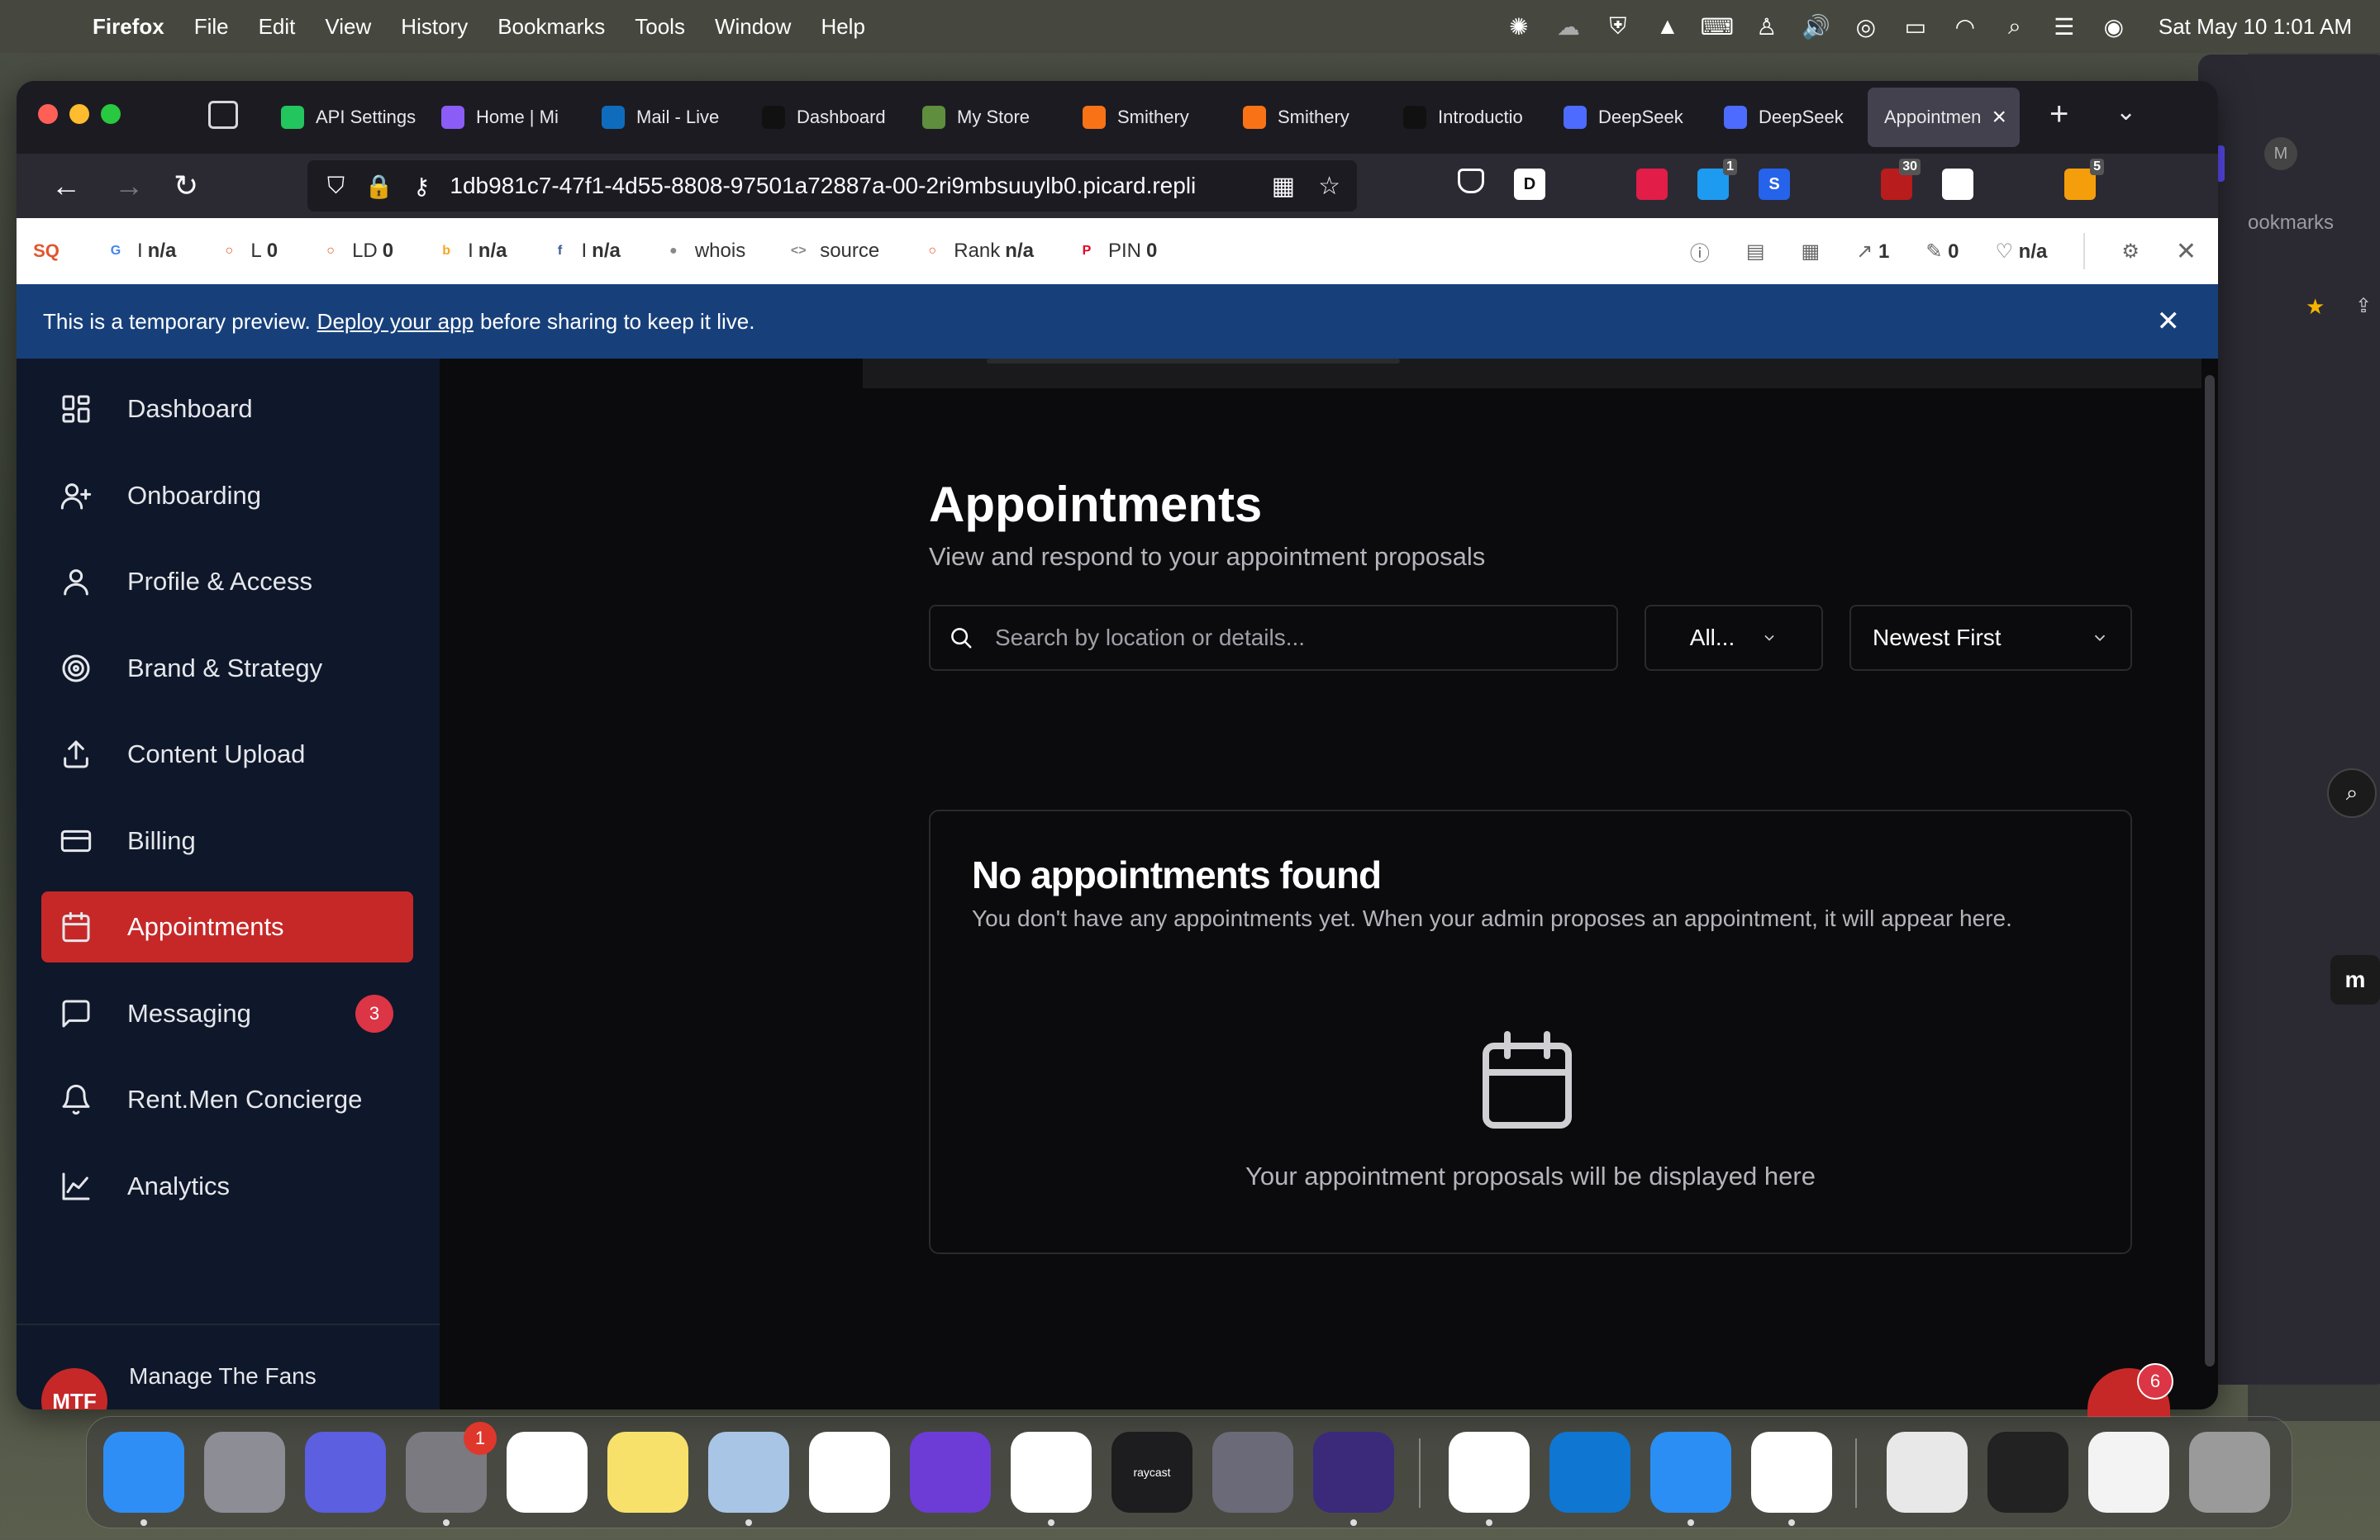 This screenshot has height=1540, width=2380. What do you see at coordinates (825, 117) in the screenshot?
I see `tab-3: Dashboard` at bounding box center [825, 117].